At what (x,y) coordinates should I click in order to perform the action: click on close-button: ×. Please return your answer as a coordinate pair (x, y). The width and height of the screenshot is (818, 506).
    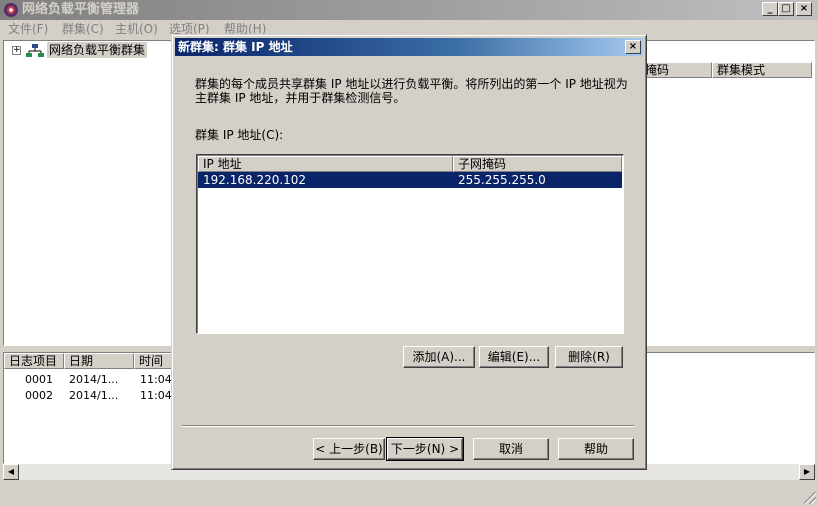
    Looking at the image, I should click on (804, 9).